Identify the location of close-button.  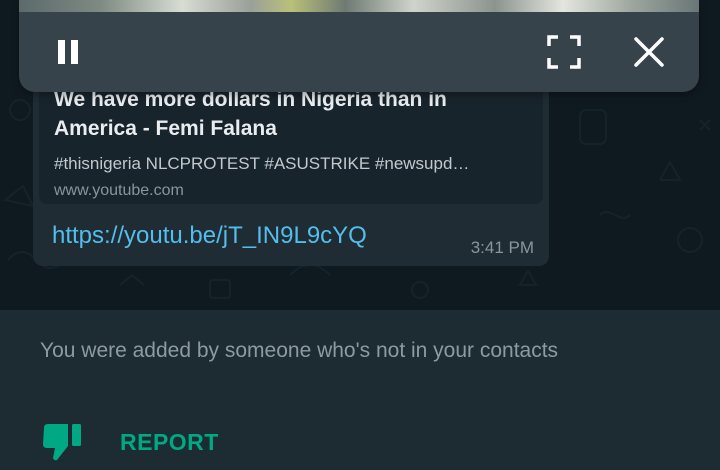
(649, 52).